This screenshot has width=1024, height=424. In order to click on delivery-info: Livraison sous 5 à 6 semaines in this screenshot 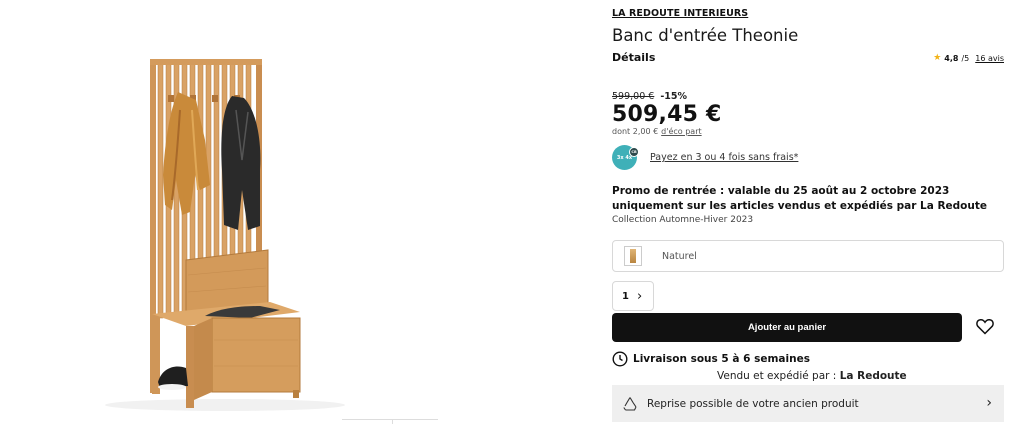, I will do `click(711, 359)`.